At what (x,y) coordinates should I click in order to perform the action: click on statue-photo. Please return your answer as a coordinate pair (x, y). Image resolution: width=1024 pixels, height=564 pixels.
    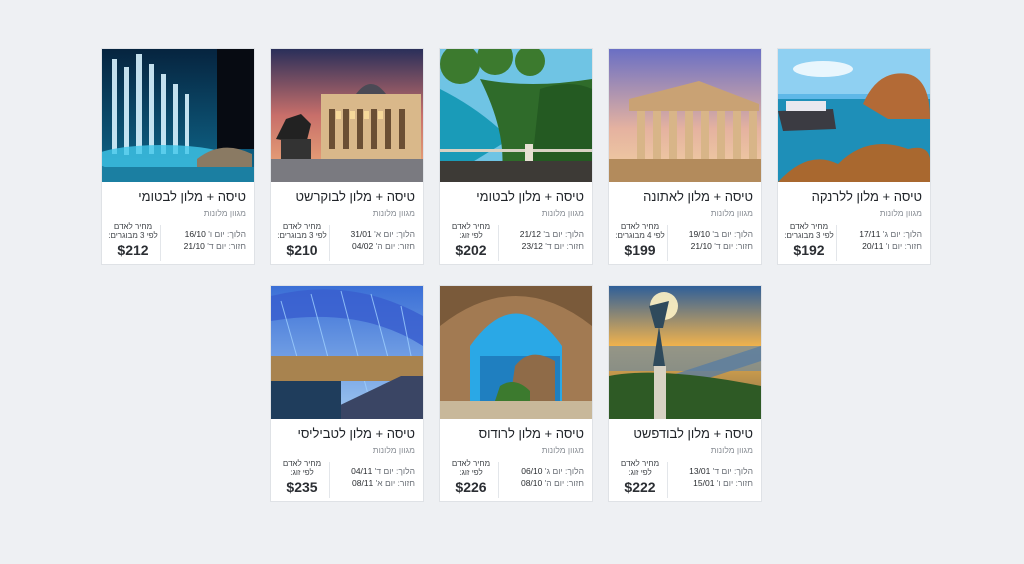
    Looking at the image, I should click on (685, 352).